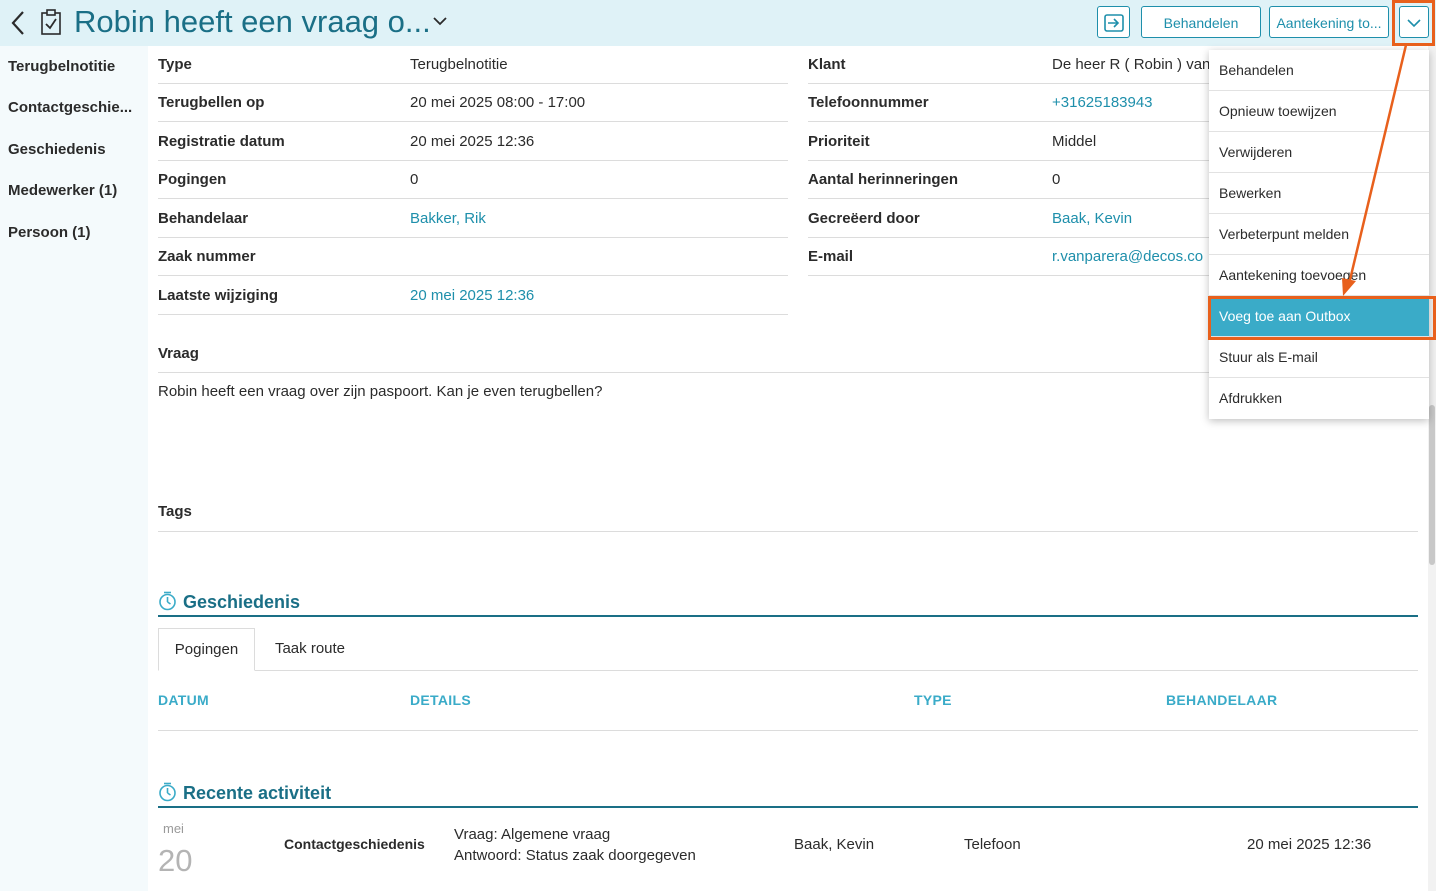 This screenshot has width=1436, height=891. Describe the element at coordinates (242, 602) in the screenshot. I see `history-title-text: Geschiedenis` at that location.